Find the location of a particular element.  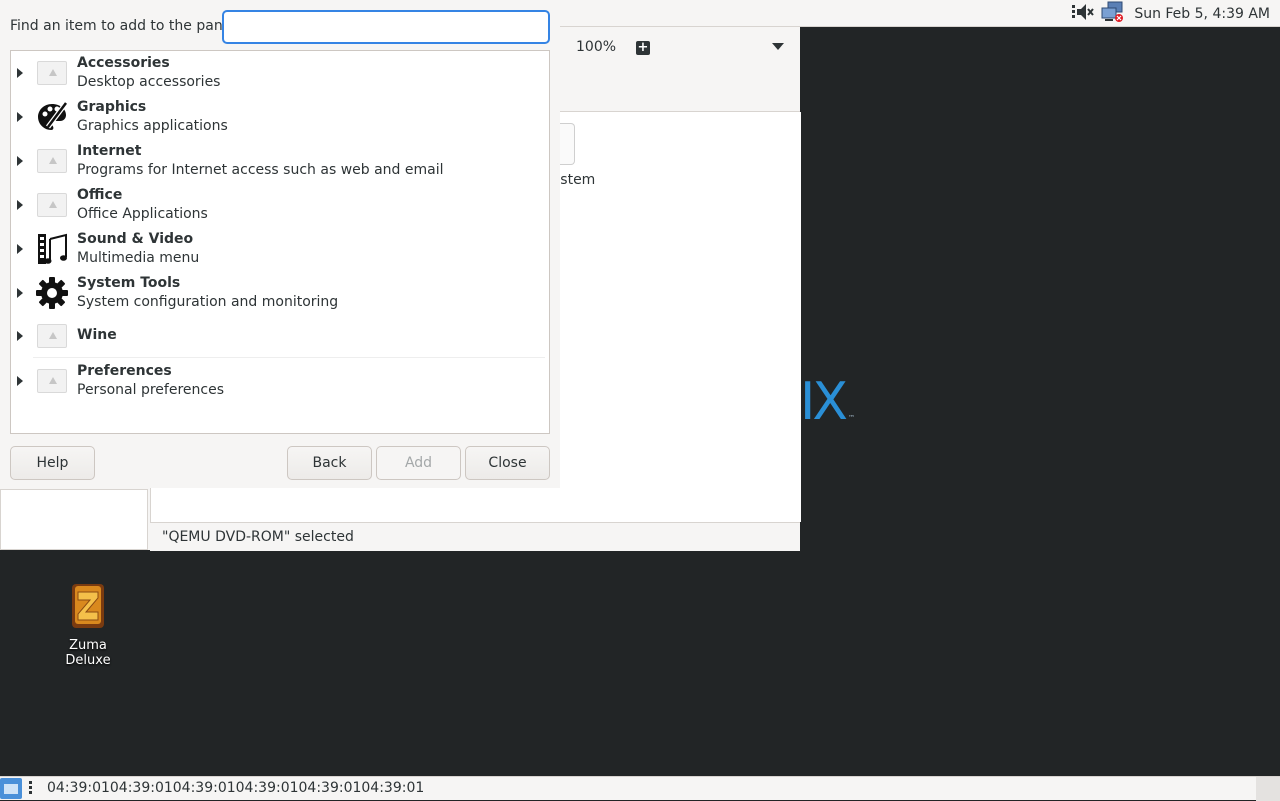

list-item-description: Personal preferences is located at coordinates (150, 390).